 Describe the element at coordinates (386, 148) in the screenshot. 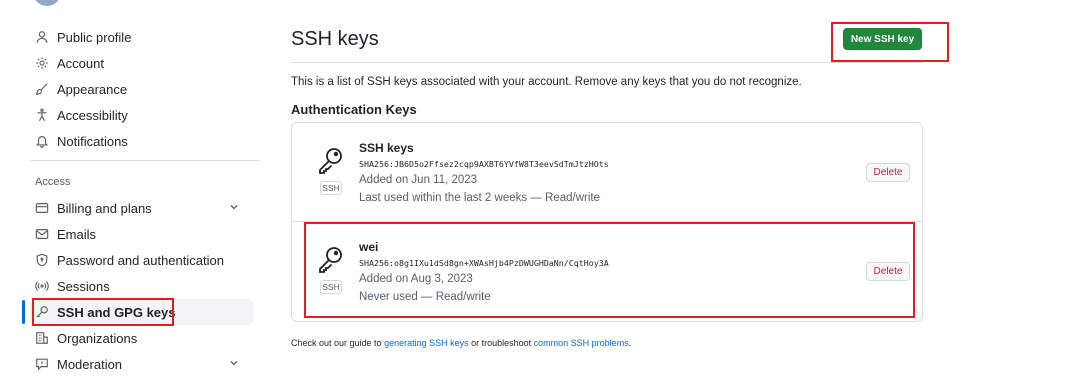

I see `key-title: SSH keys` at that location.